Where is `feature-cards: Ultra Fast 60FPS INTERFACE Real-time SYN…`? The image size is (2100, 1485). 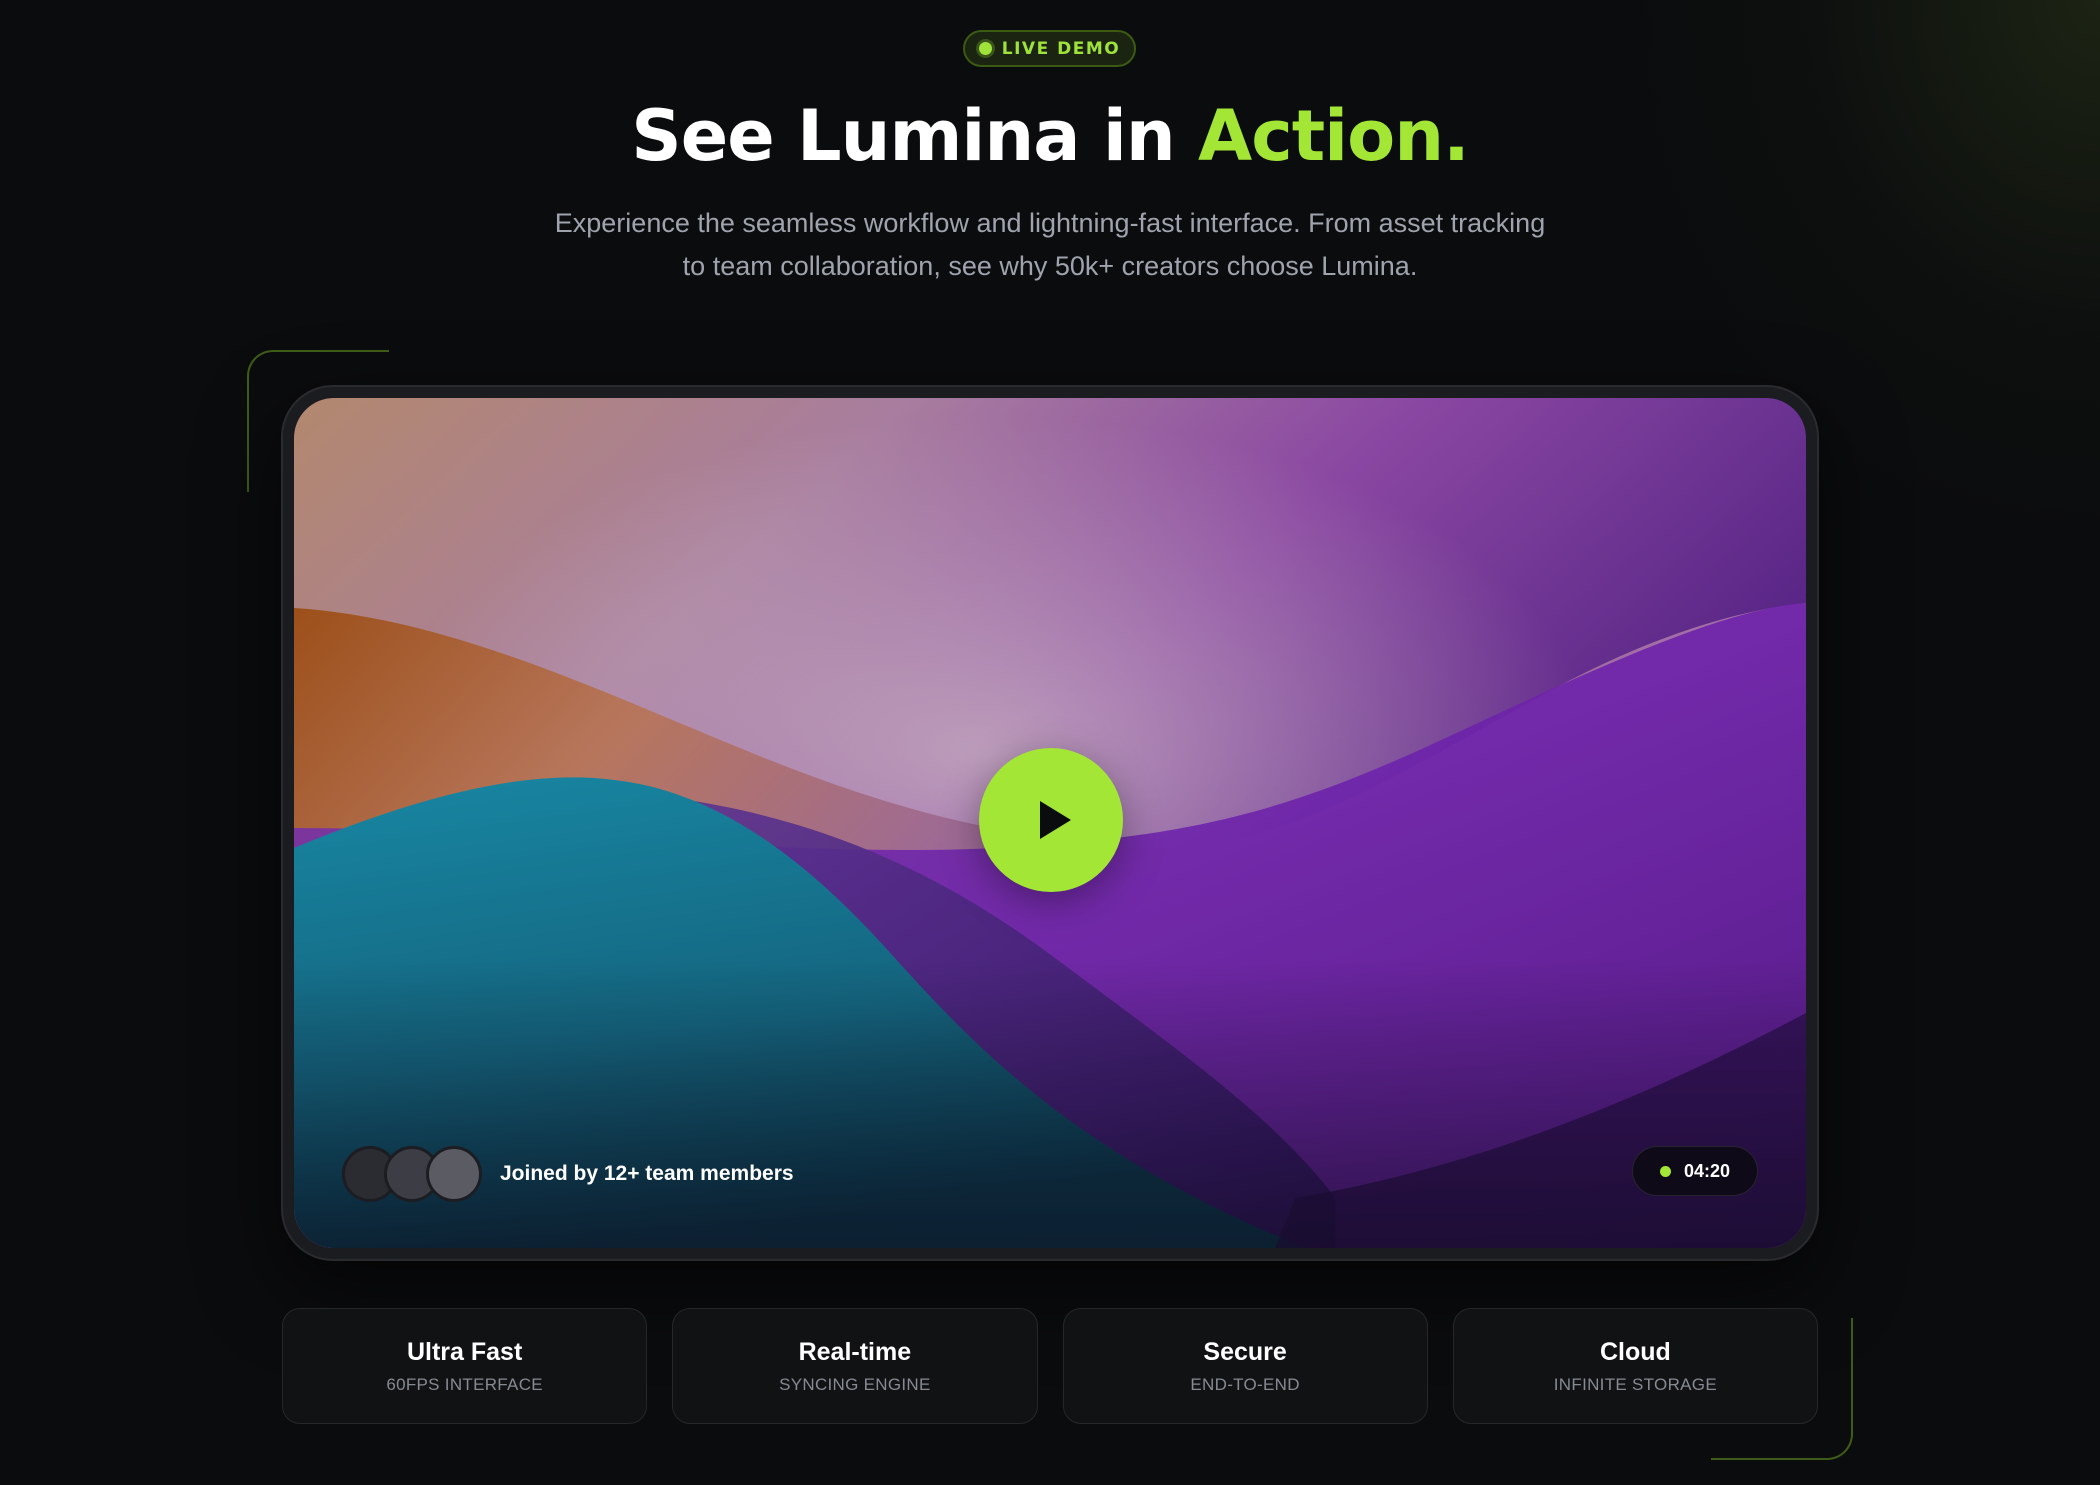 feature-cards: Ultra Fast 60FPS INTERFACE Real-time SYN… is located at coordinates (1050, 1366).